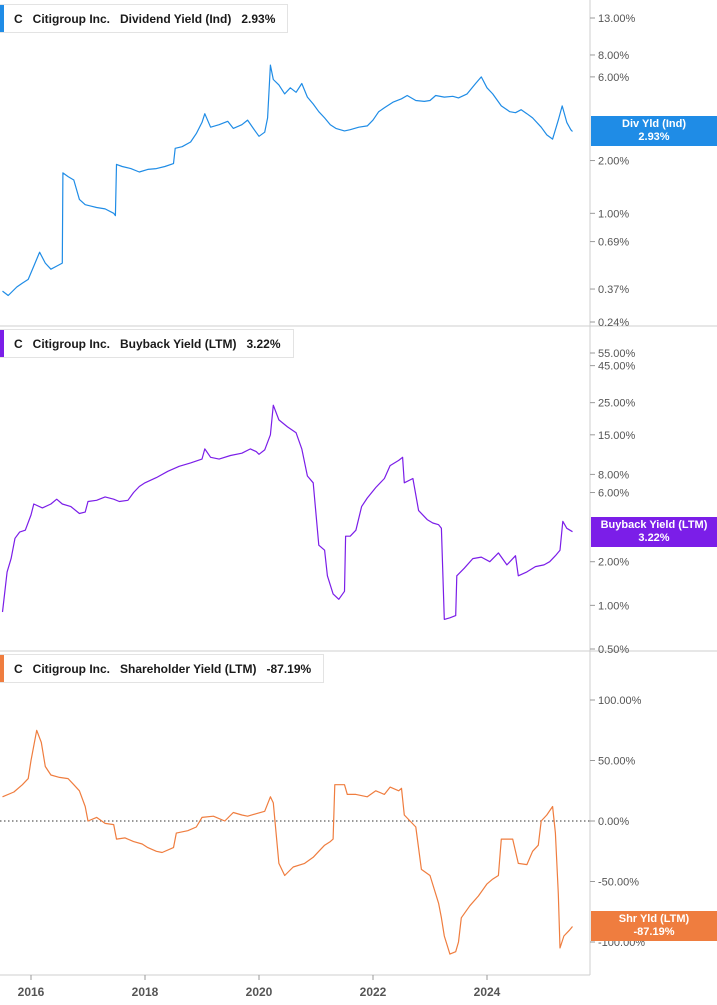 The height and width of the screenshot is (1005, 717). What do you see at coordinates (613, 323) in the screenshot?
I see `y-tick-label: 0.24%` at bounding box center [613, 323].